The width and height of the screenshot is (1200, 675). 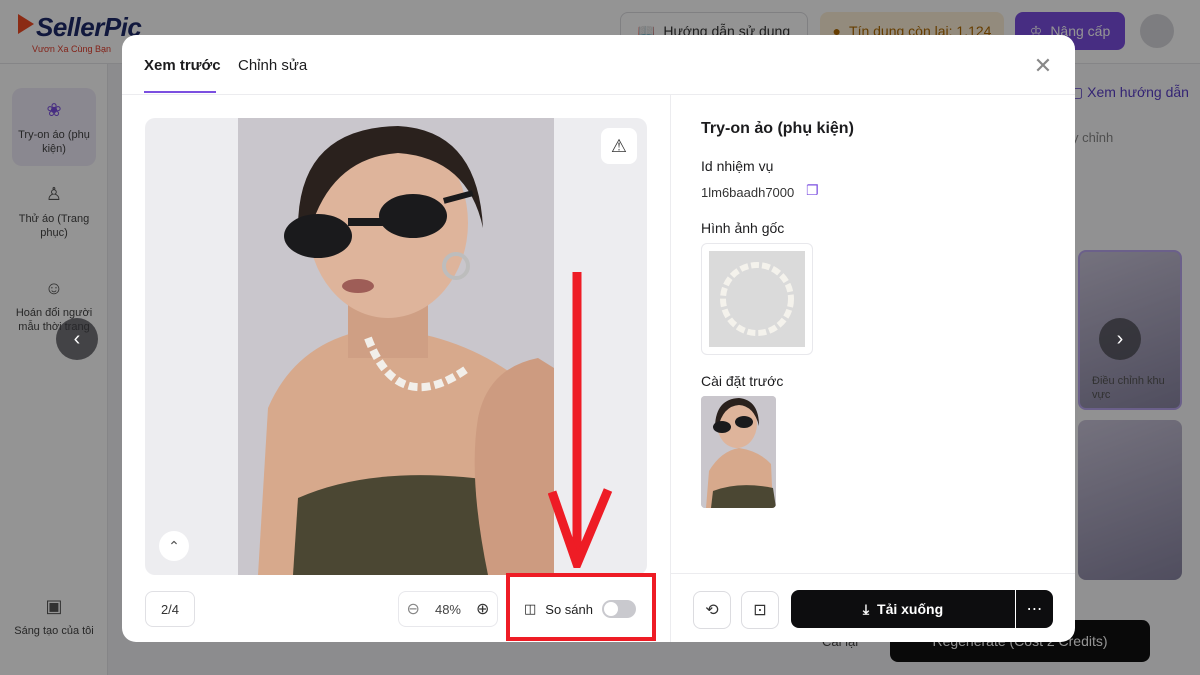 What do you see at coordinates (910, 609) in the screenshot?
I see `download-label: Tải xuống` at bounding box center [910, 609].